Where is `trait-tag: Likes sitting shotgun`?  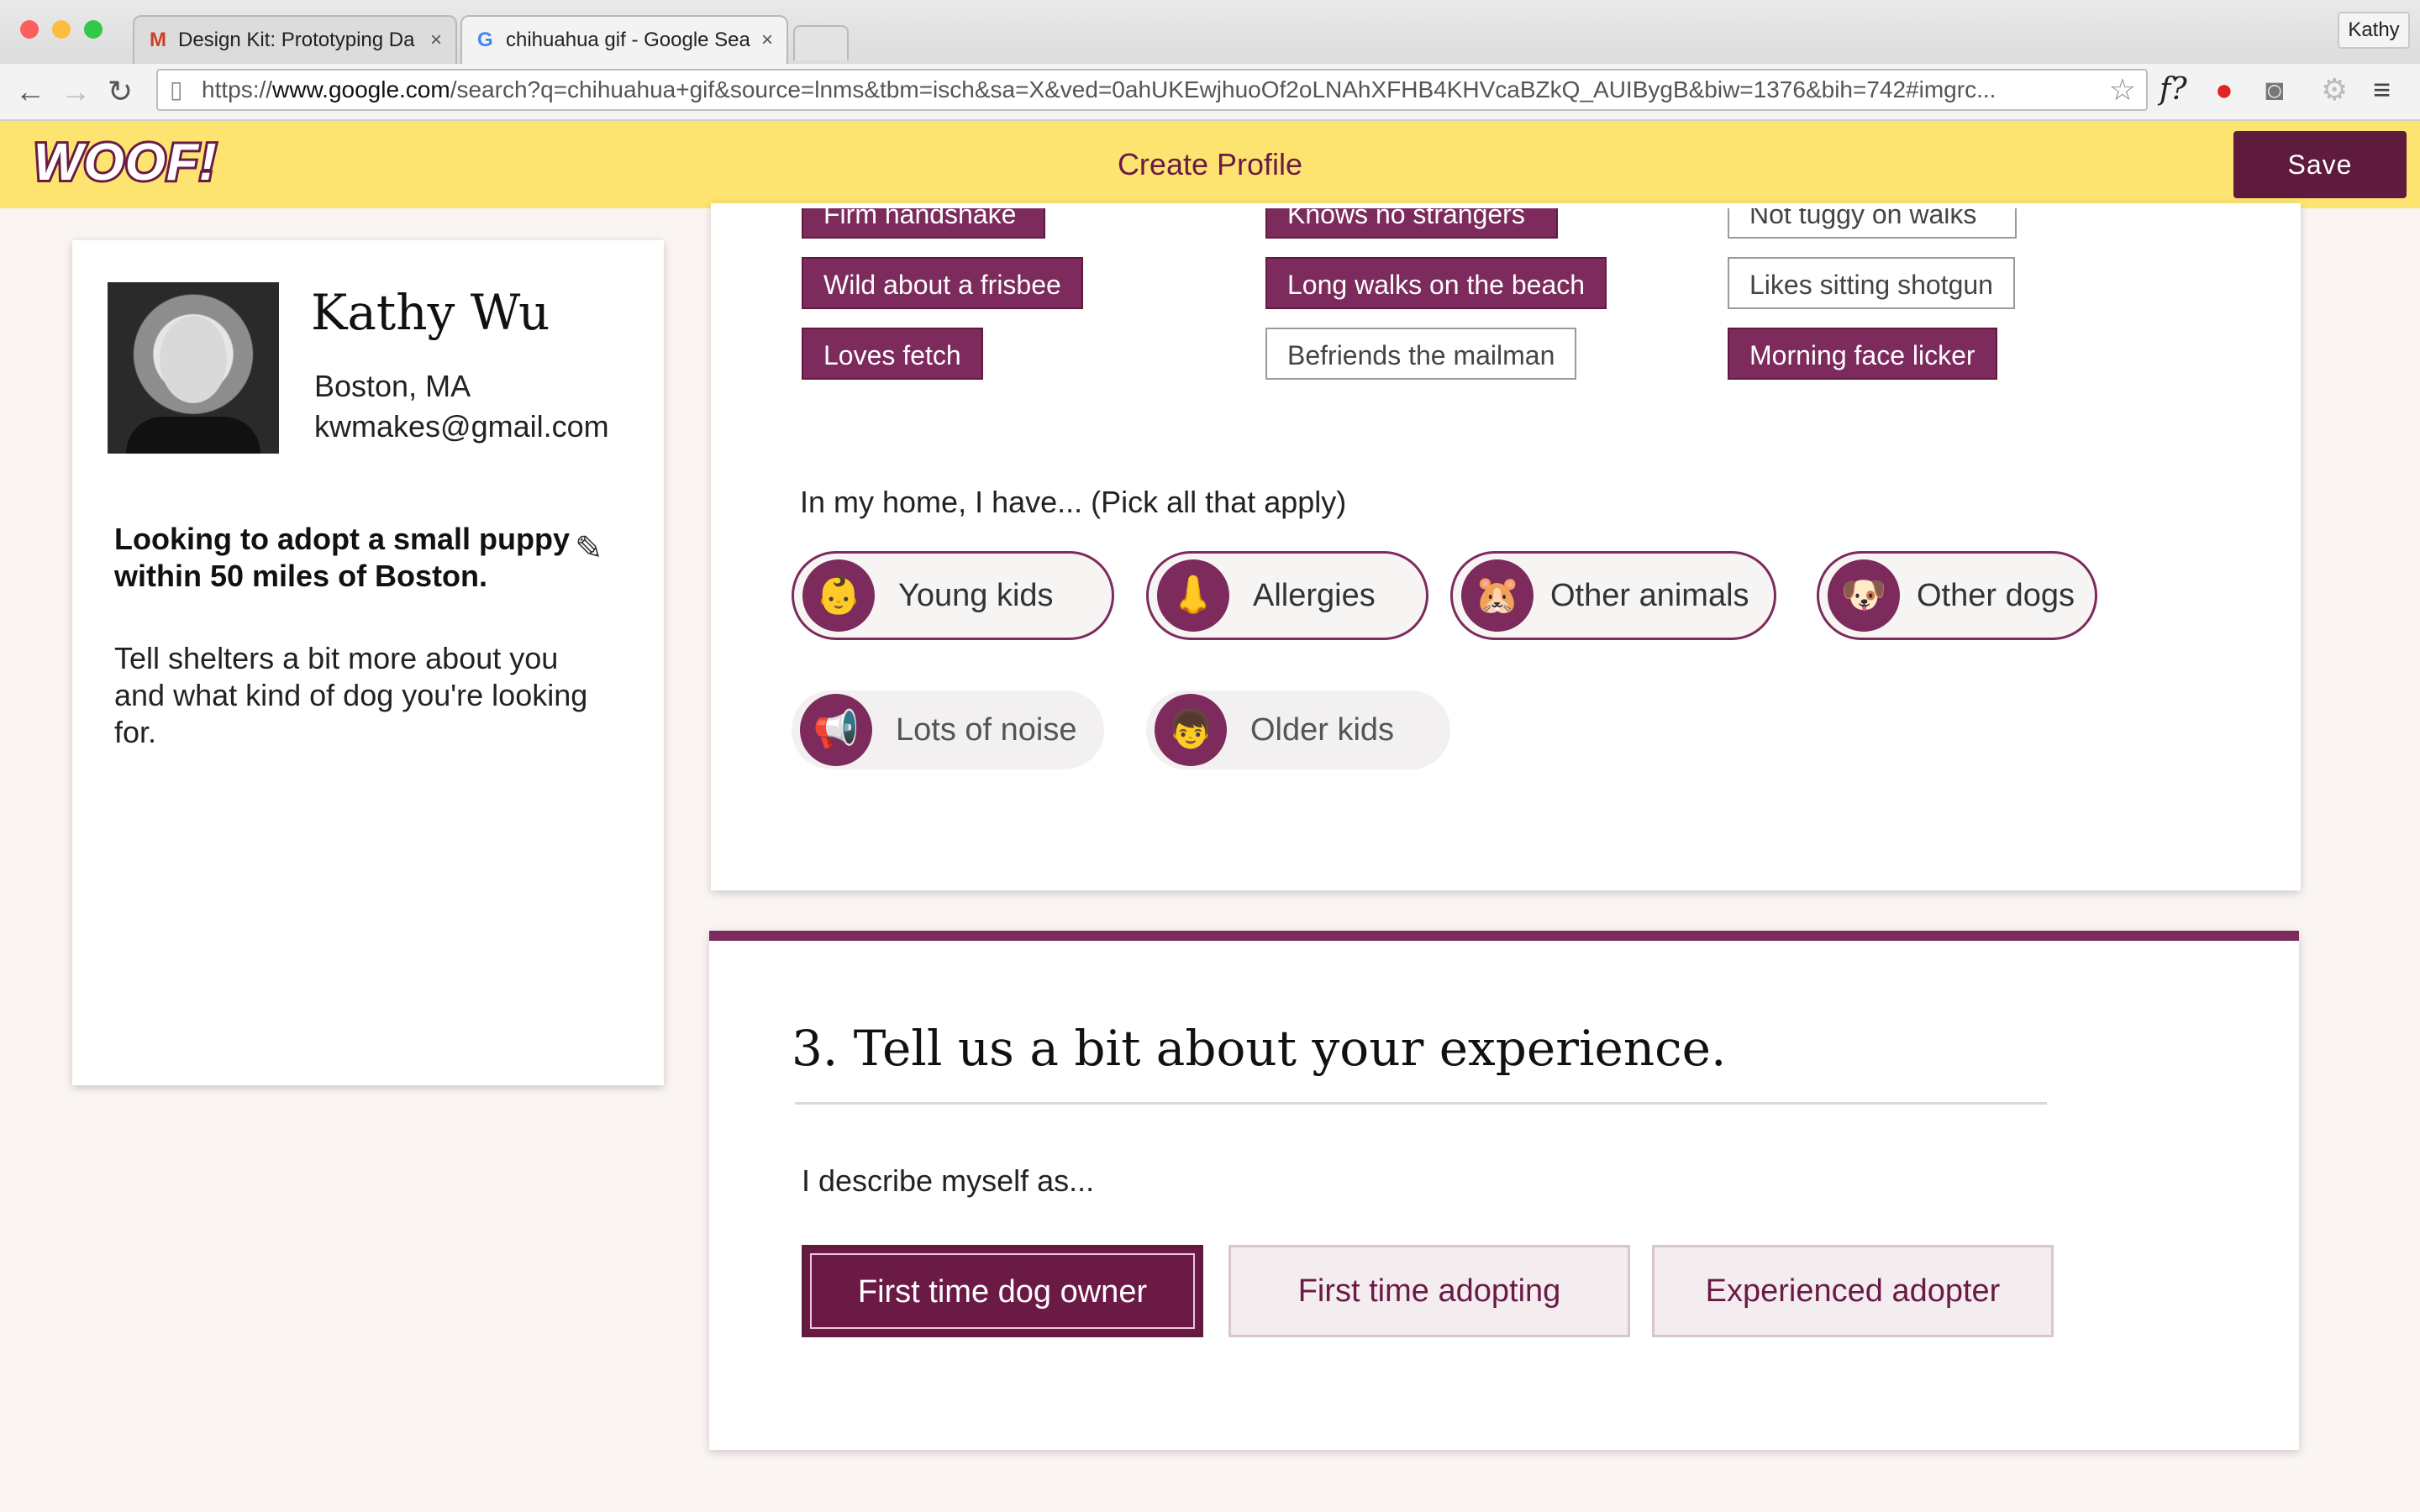
trait-tag: Likes sitting shotgun is located at coordinates (1871, 283).